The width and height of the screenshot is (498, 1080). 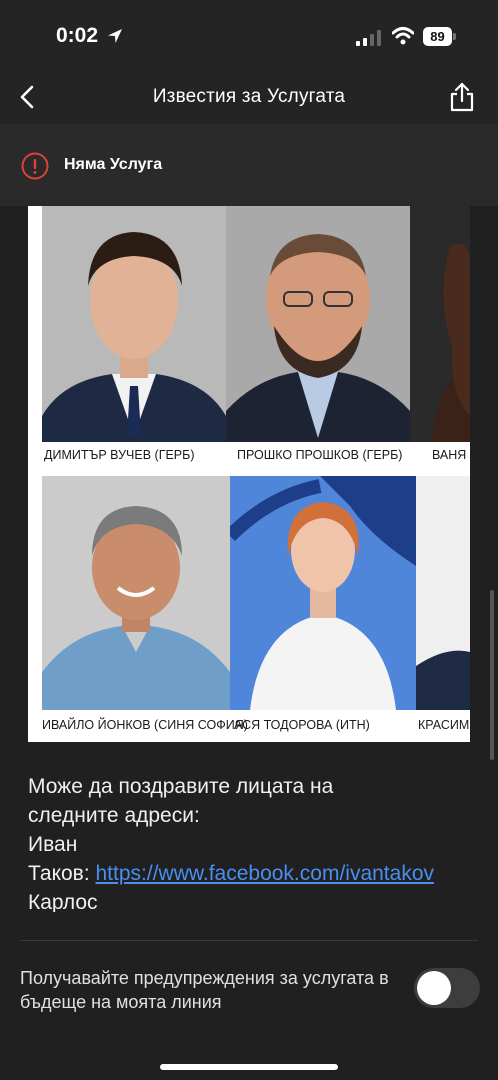 I want to click on scrollbar, so click(x=492, y=675).